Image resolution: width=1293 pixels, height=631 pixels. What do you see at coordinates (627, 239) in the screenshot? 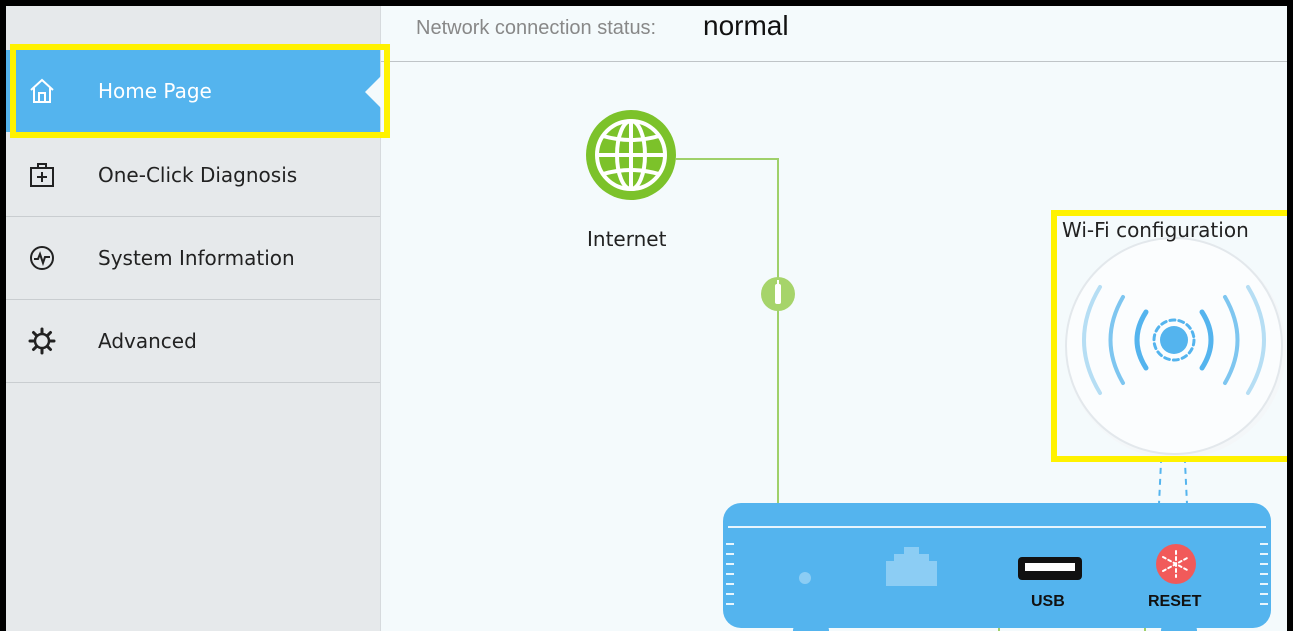
I see `internet-label: Internet` at bounding box center [627, 239].